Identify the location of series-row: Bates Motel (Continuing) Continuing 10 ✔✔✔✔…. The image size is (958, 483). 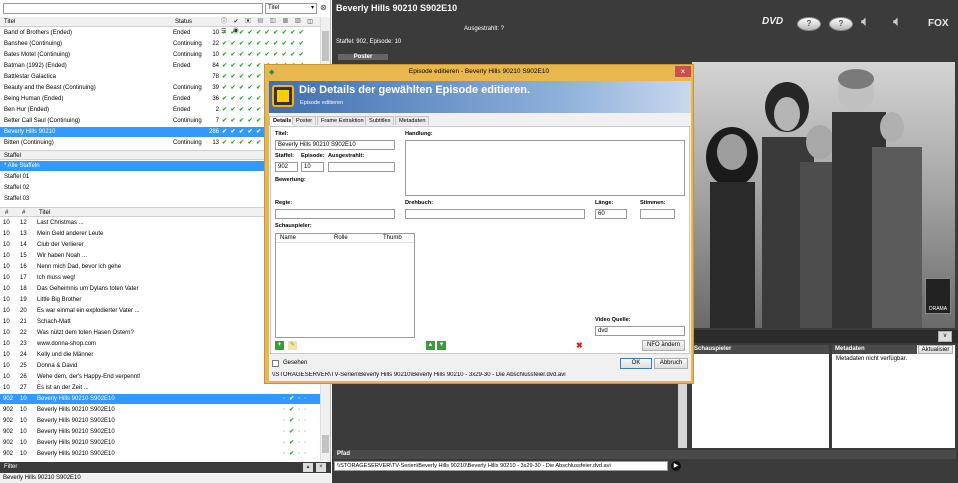
(160, 55).